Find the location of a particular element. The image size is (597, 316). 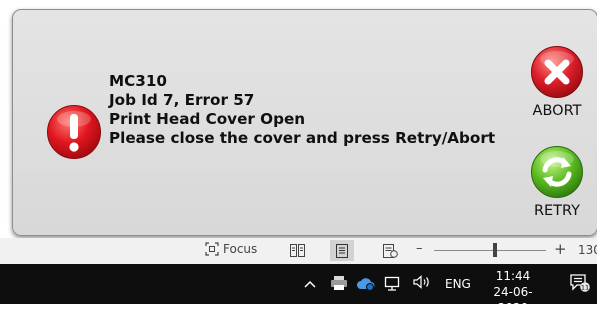

print-layout-icon is located at coordinates (342, 250).